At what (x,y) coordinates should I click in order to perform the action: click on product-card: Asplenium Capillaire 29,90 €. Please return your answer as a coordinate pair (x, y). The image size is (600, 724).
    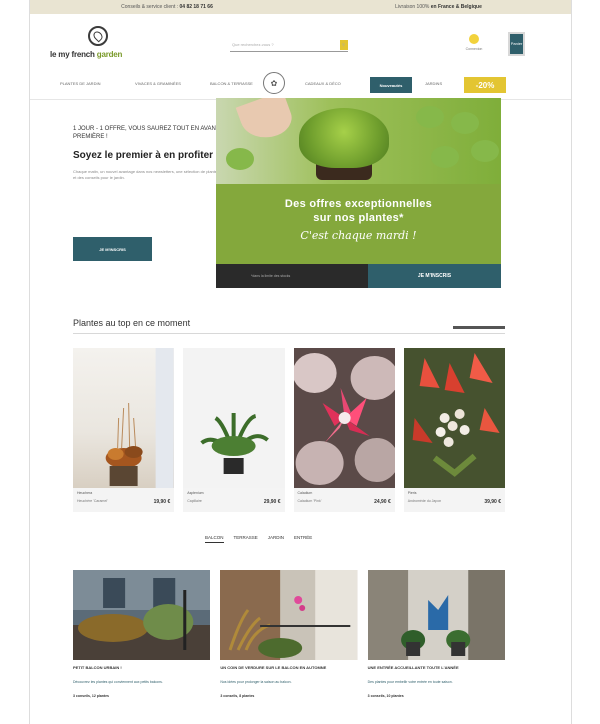
    Looking at the image, I should click on (234, 430).